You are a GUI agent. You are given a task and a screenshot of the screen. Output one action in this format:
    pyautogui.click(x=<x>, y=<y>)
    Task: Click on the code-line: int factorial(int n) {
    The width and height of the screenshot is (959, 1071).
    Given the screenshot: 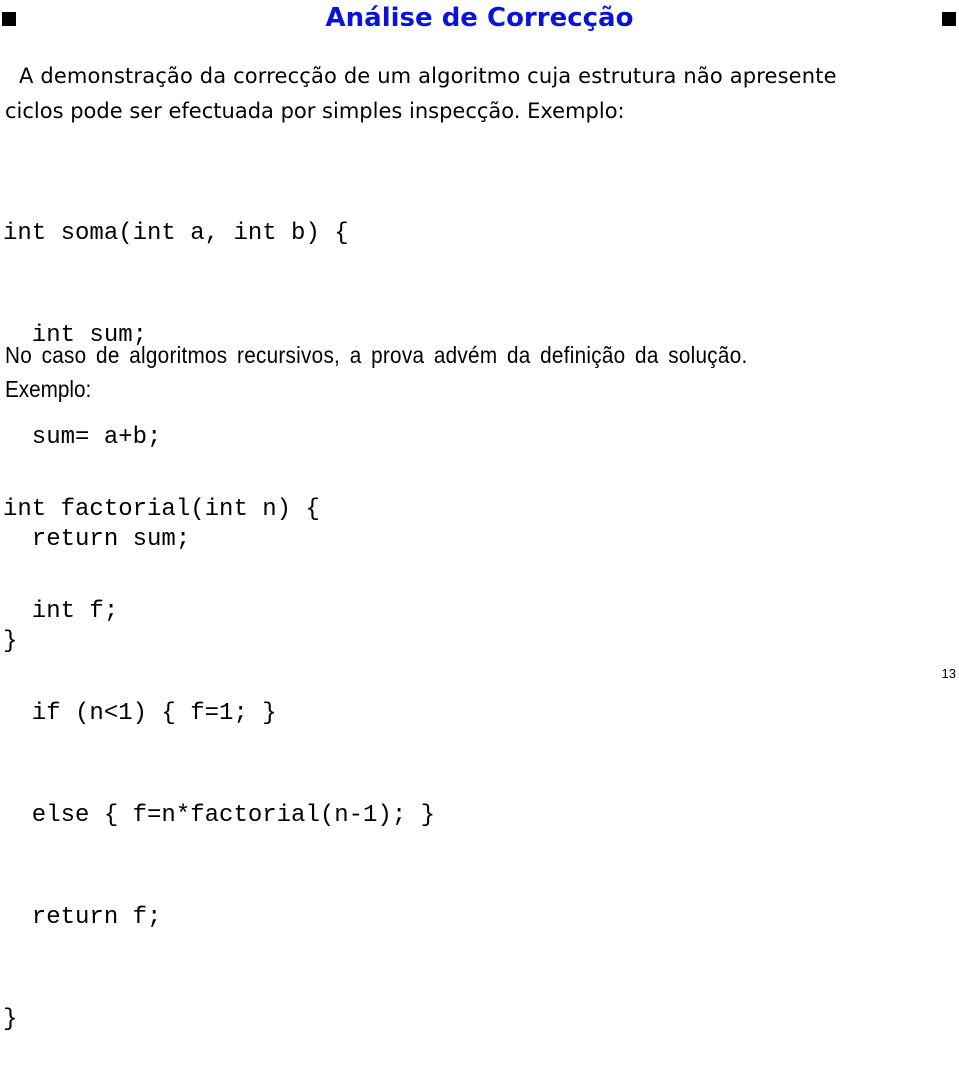 What is the action you would take?
    pyautogui.click(x=161, y=509)
    